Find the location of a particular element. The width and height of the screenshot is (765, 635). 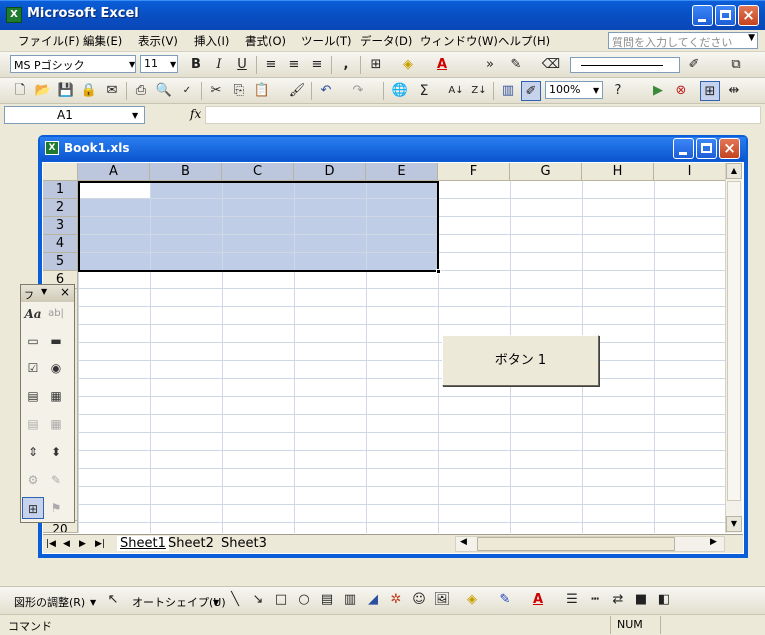

new-file-icon: 🗋 is located at coordinates (20, 91).